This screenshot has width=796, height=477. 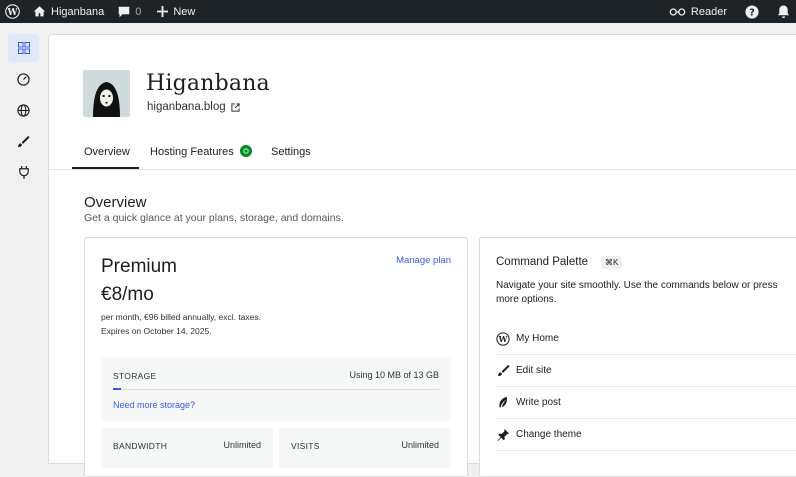 What do you see at coordinates (139, 266) in the screenshot?
I see `plan-name: Premium` at bounding box center [139, 266].